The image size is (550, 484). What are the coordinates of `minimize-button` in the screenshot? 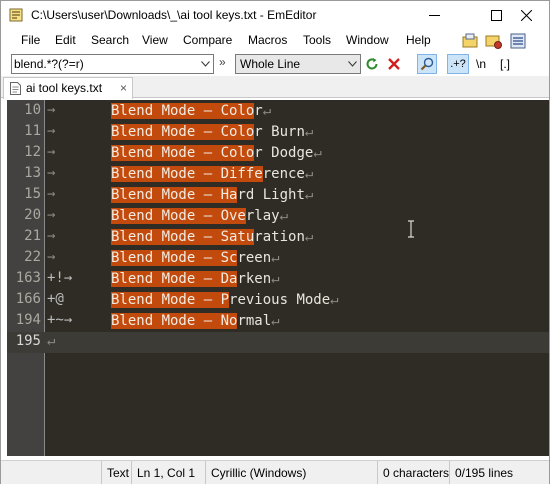 It's located at (434, 15).